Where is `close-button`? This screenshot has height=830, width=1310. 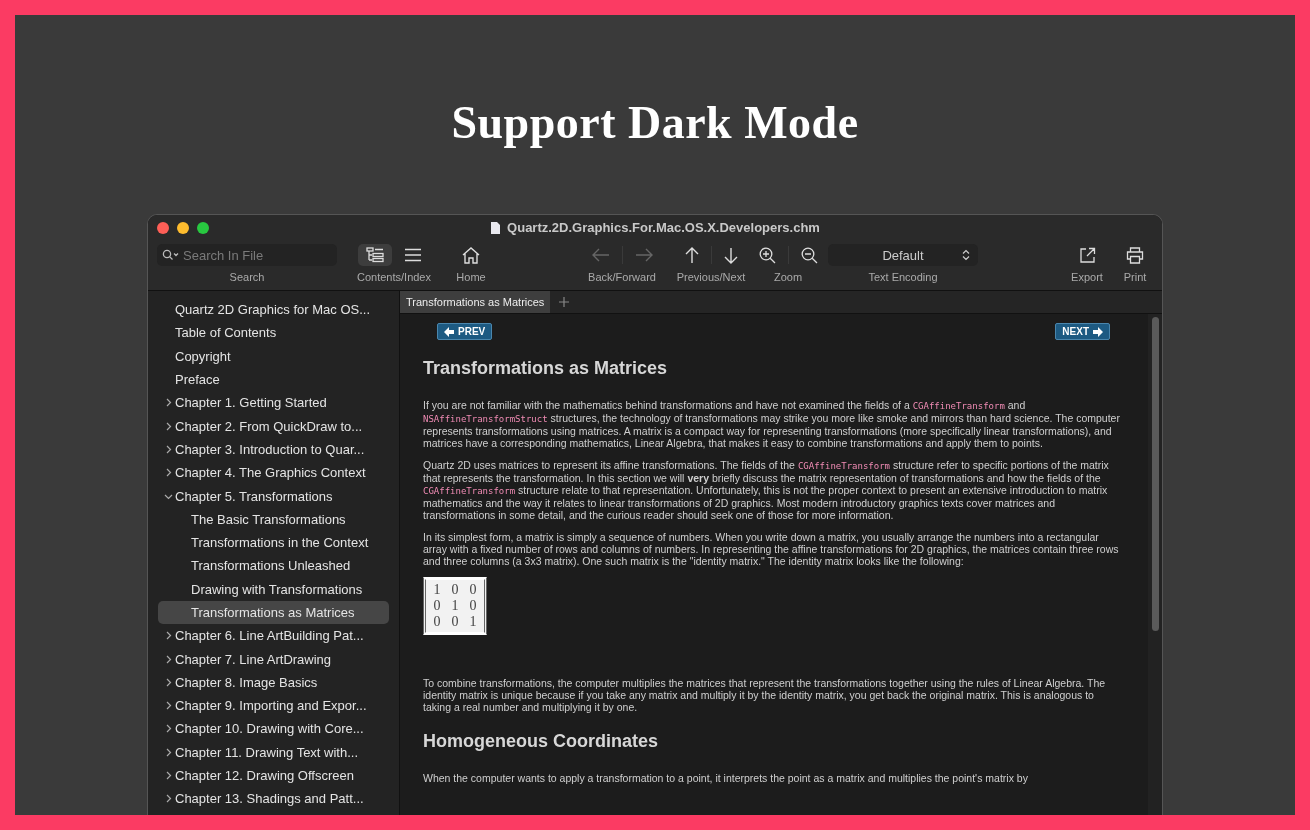 close-button is located at coordinates (163, 228).